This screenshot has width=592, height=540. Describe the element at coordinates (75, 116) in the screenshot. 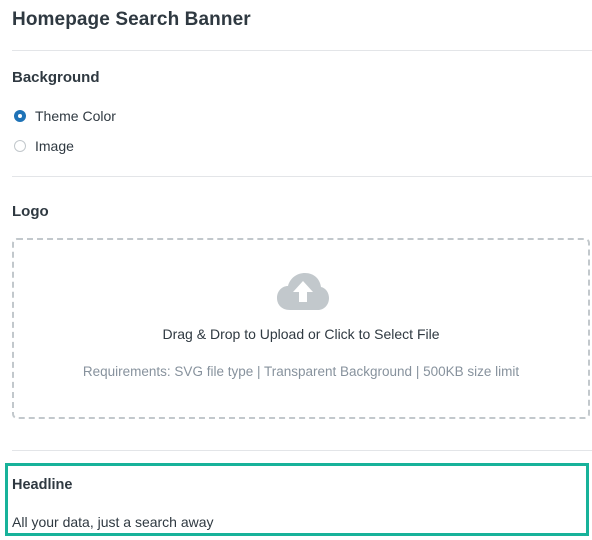

I see `radio-label-theme-color: Theme Color` at that location.